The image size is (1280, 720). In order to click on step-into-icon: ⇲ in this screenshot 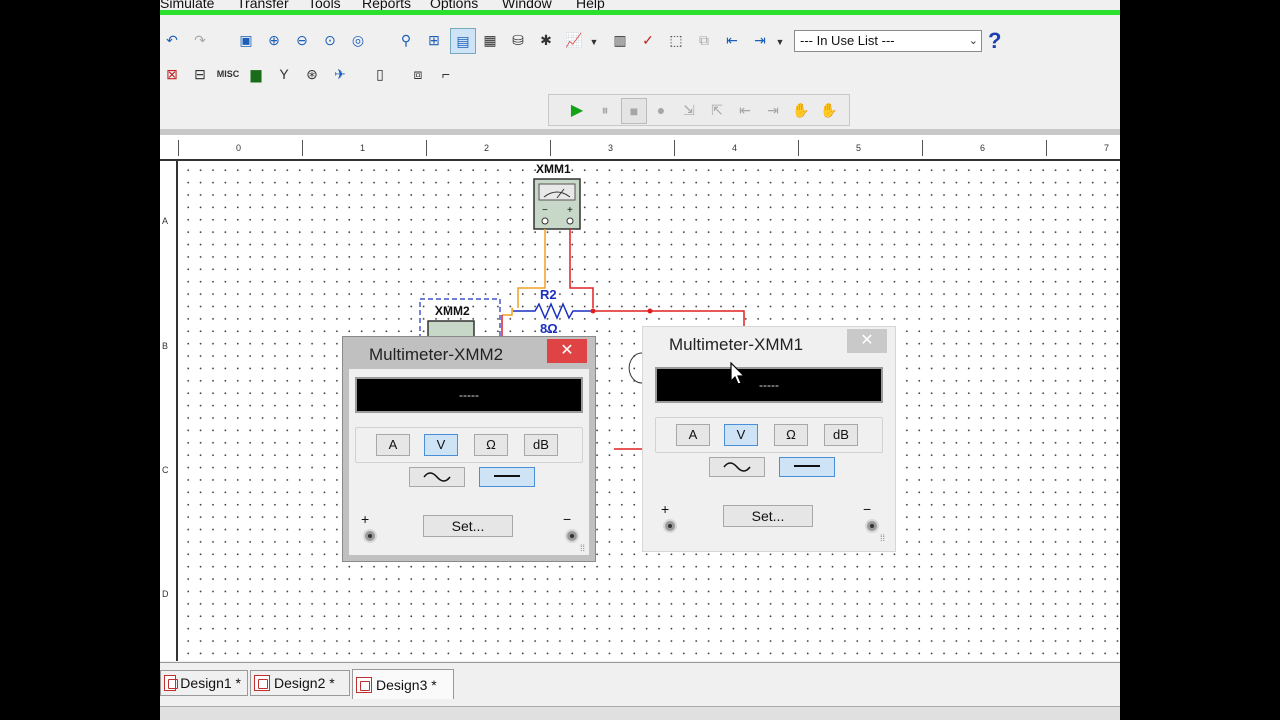, I will do `click(689, 110)`.